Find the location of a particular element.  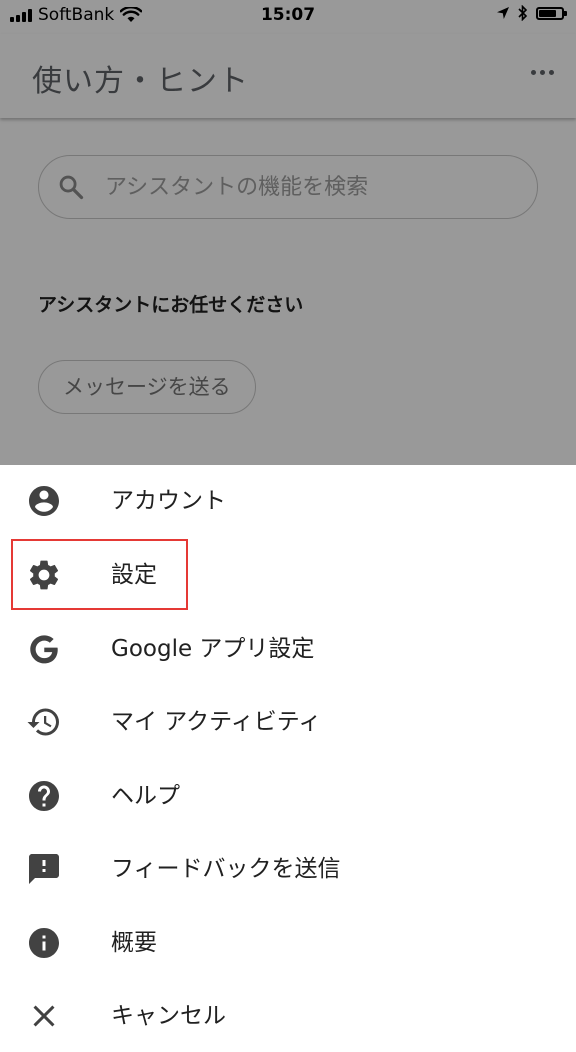

menu-item-label: フィードバックを送信 is located at coordinates (226, 869).